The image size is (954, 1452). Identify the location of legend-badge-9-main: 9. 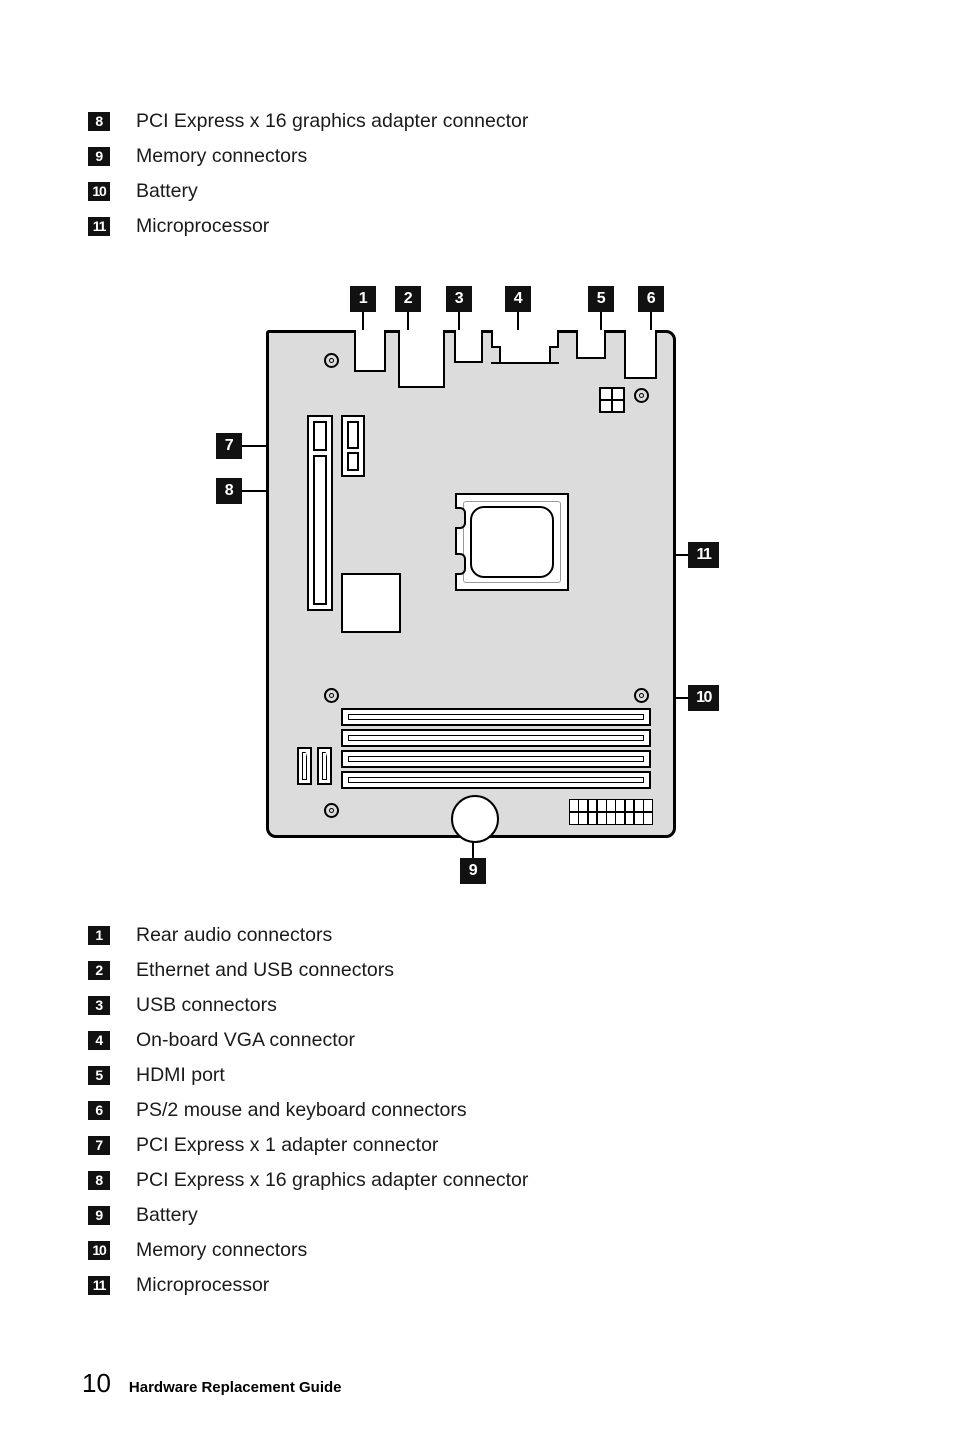
(99, 1215).